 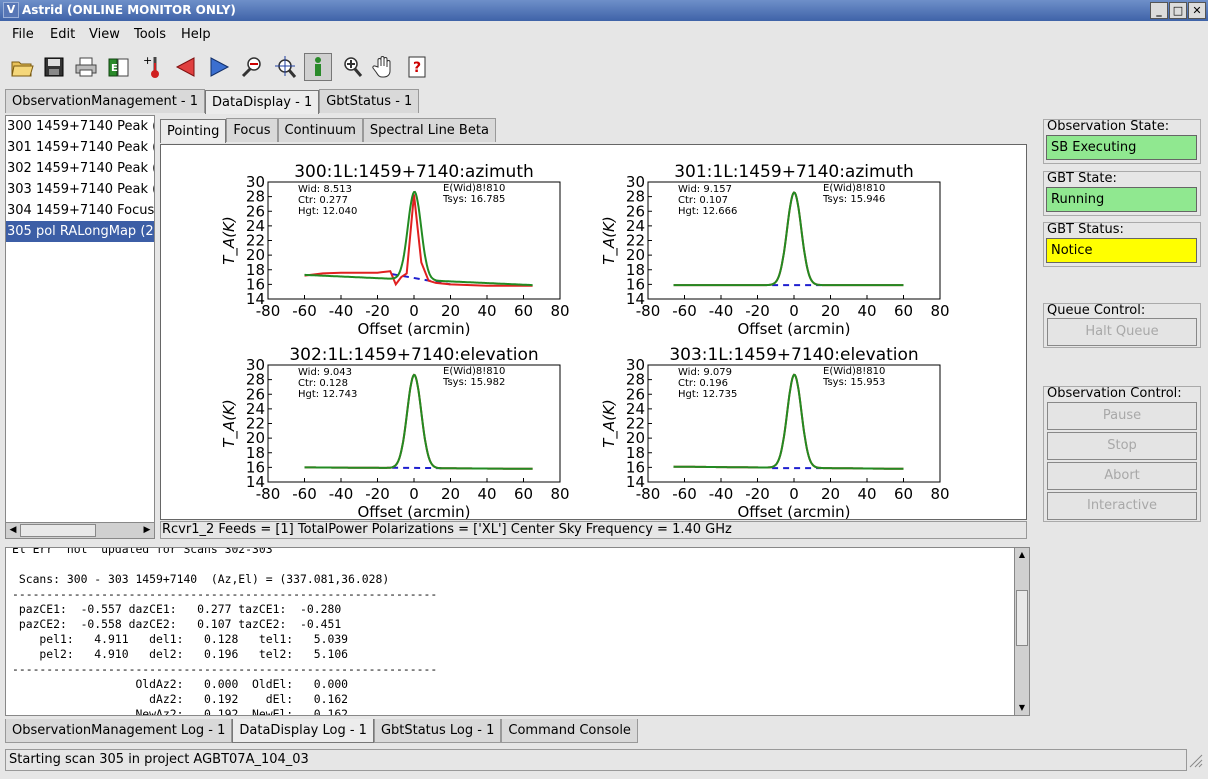 What do you see at coordinates (186, 67) in the screenshot?
I see `back-arrow-icon` at bounding box center [186, 67].